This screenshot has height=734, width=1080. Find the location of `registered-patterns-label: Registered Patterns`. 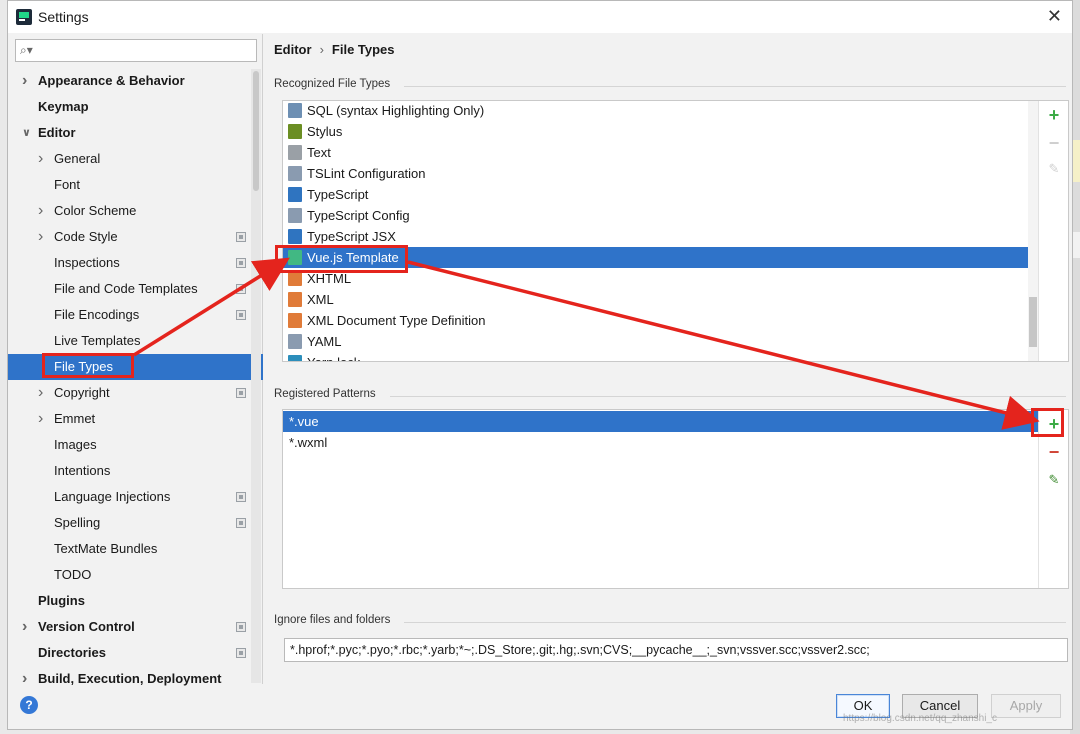

registered-patterns-label: Registered Patterns is located at coordinates (325, 394).